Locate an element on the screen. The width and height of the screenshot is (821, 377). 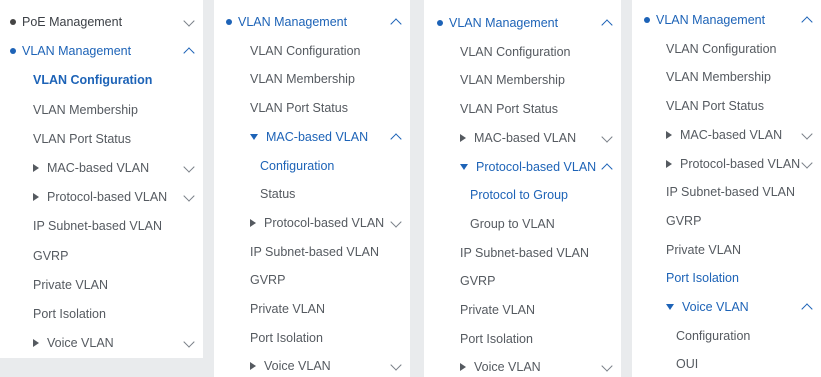
menu-item-label: Group to VLAN is located at coordinates (512, 223).